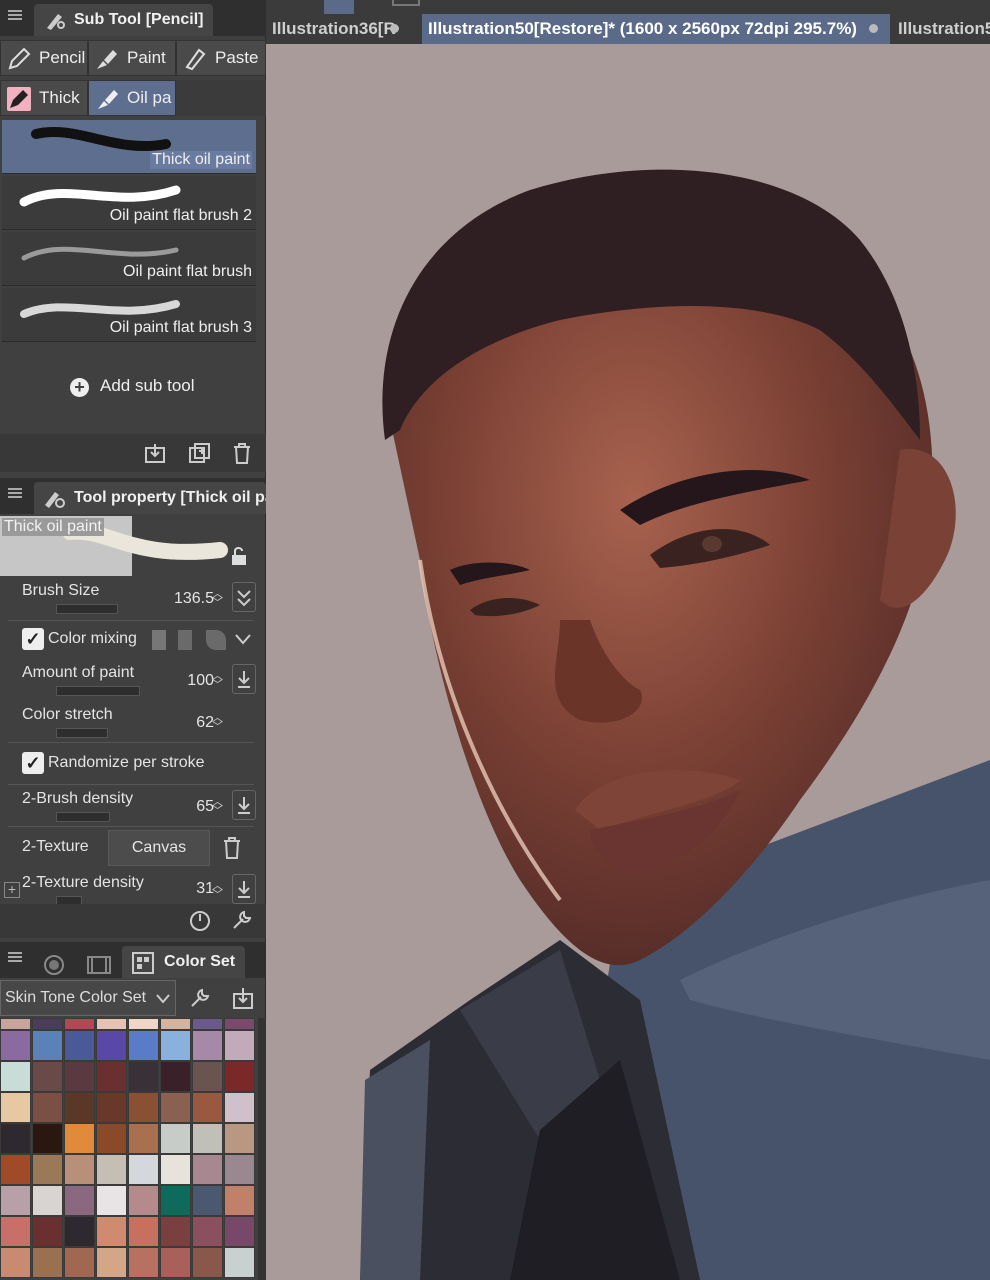 The width and height of the screenshot is (990, 1280). Describe the element at coordinates (129, 259) in the screenshot. I see `brush-item: Oil paint flat brush` at that location.